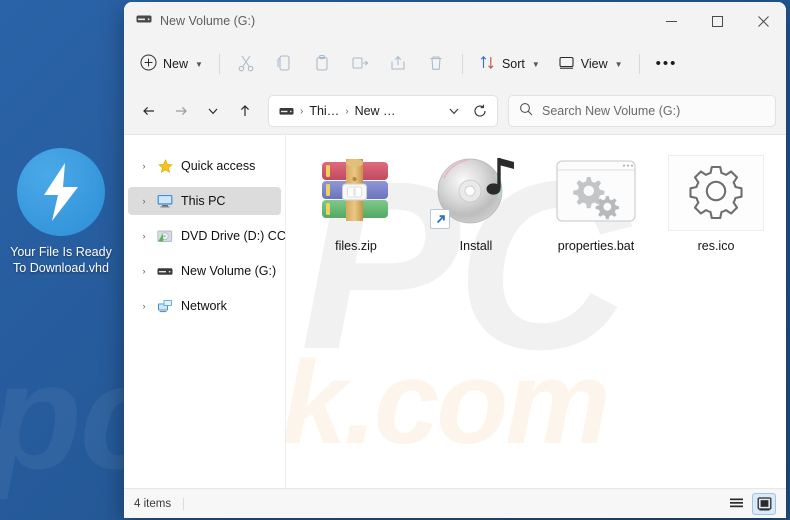  I want to click on command-toolbar: New ▼ Sort ▼ View ▼ •••, so click(455, 64).